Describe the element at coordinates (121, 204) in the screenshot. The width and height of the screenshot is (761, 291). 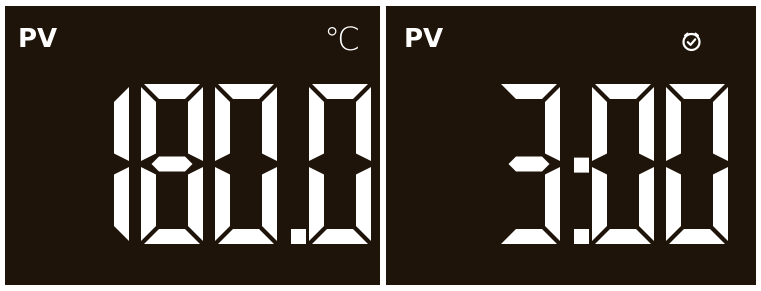
I see `digit-1-segment-c` at that location.